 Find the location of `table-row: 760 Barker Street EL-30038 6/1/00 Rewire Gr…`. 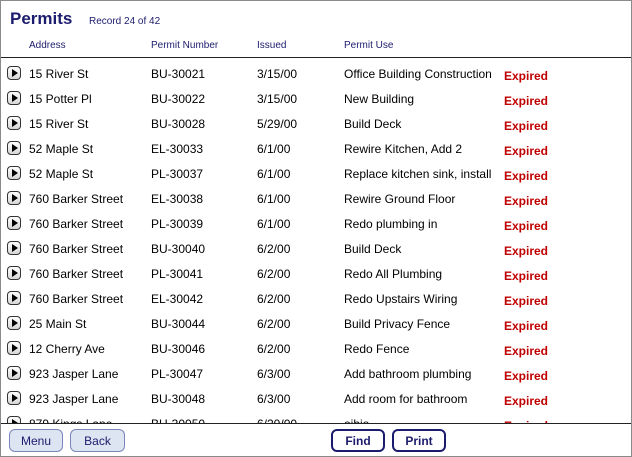

table-row: 760 Barker Street EL-30038 6/1/00 Rewire Gr… is located at coordinates (316, 196).